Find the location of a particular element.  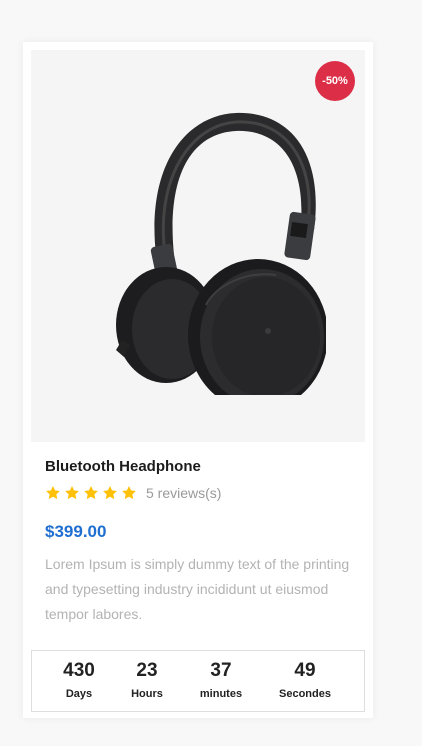

countdown-minutes: 37 minutes is located at coordinates (221, 679).